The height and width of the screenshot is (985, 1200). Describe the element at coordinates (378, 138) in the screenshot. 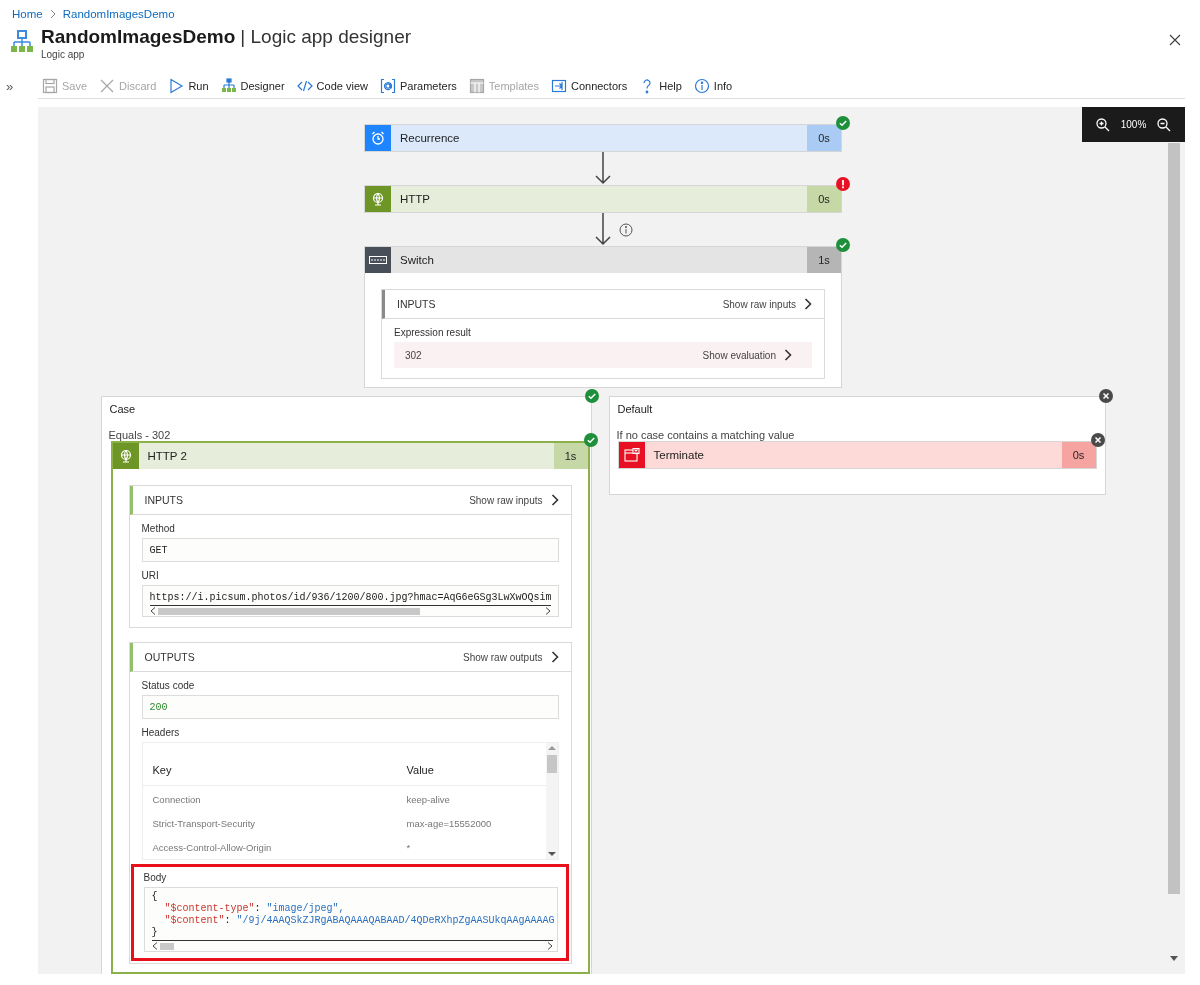

I see `alarm-clock-icon` at that location.